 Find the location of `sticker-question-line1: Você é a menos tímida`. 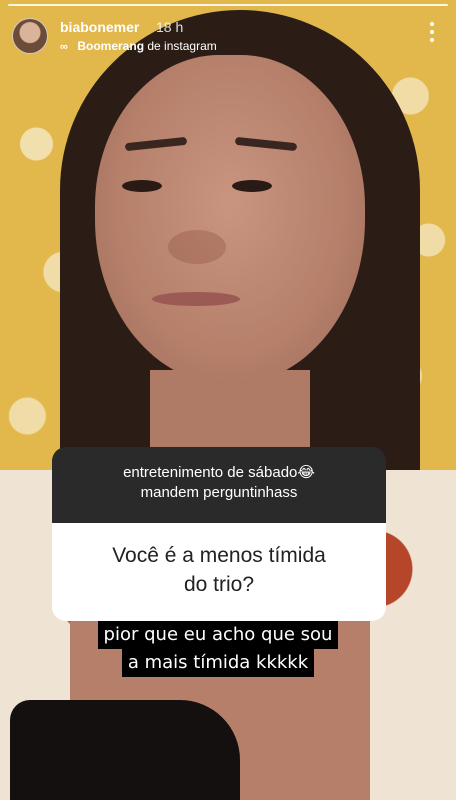

sticker-question-line1: Você é a menos tímida is located at coordinates (219, 555).